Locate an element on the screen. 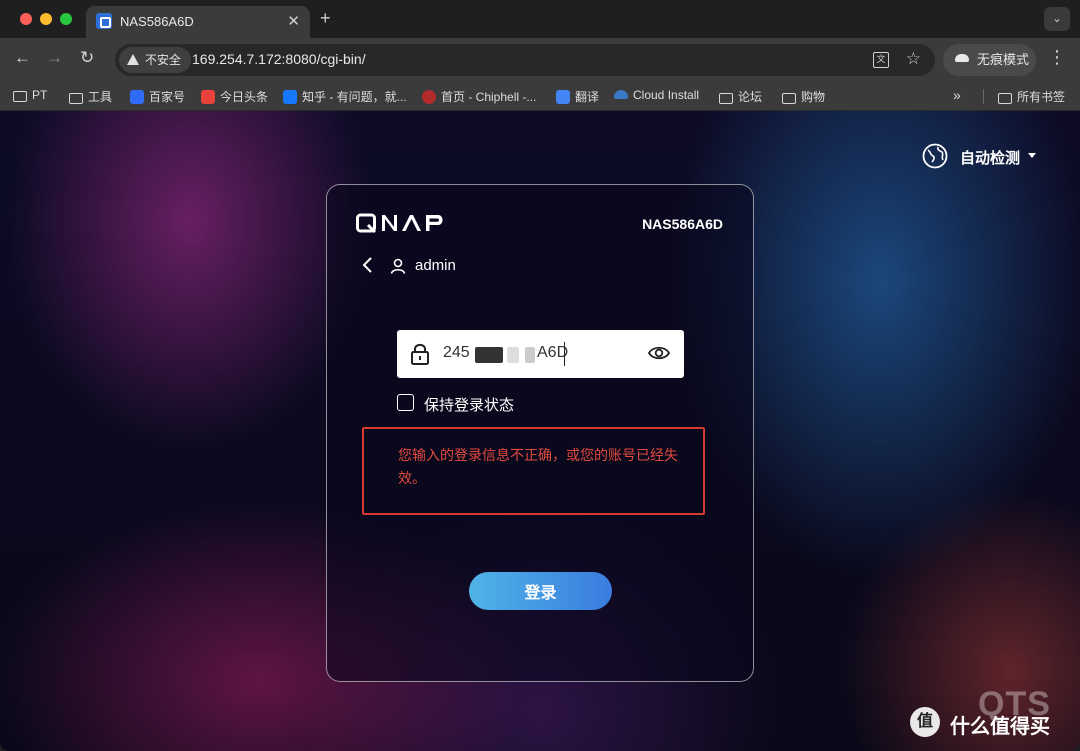 Image resolution: width=1080 pixels, height=751 pixels. smzdm-badge: 值 is located at coordinates (925, 722).